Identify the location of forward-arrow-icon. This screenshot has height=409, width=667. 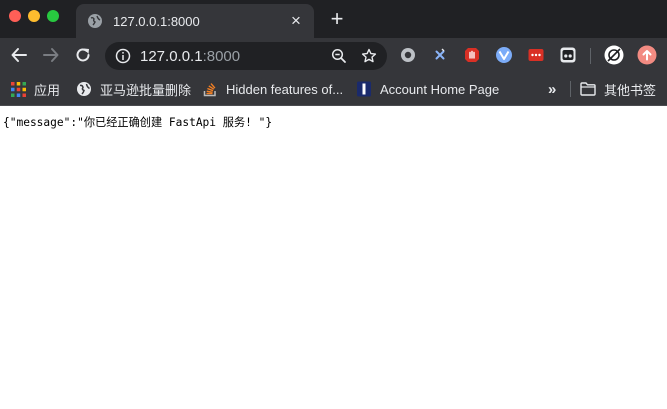
(51, 55).